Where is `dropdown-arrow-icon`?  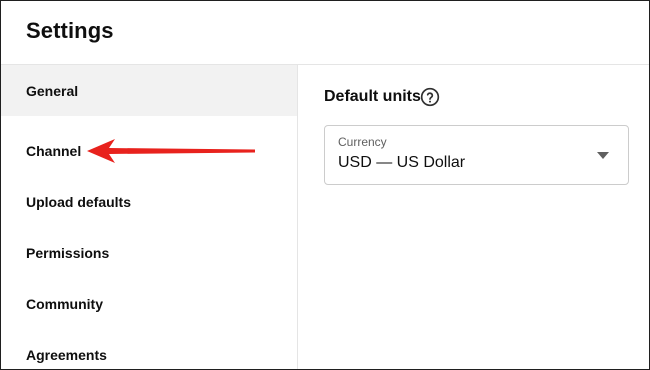
dropdown-arrow-icon is located at coordinates (603, 155).